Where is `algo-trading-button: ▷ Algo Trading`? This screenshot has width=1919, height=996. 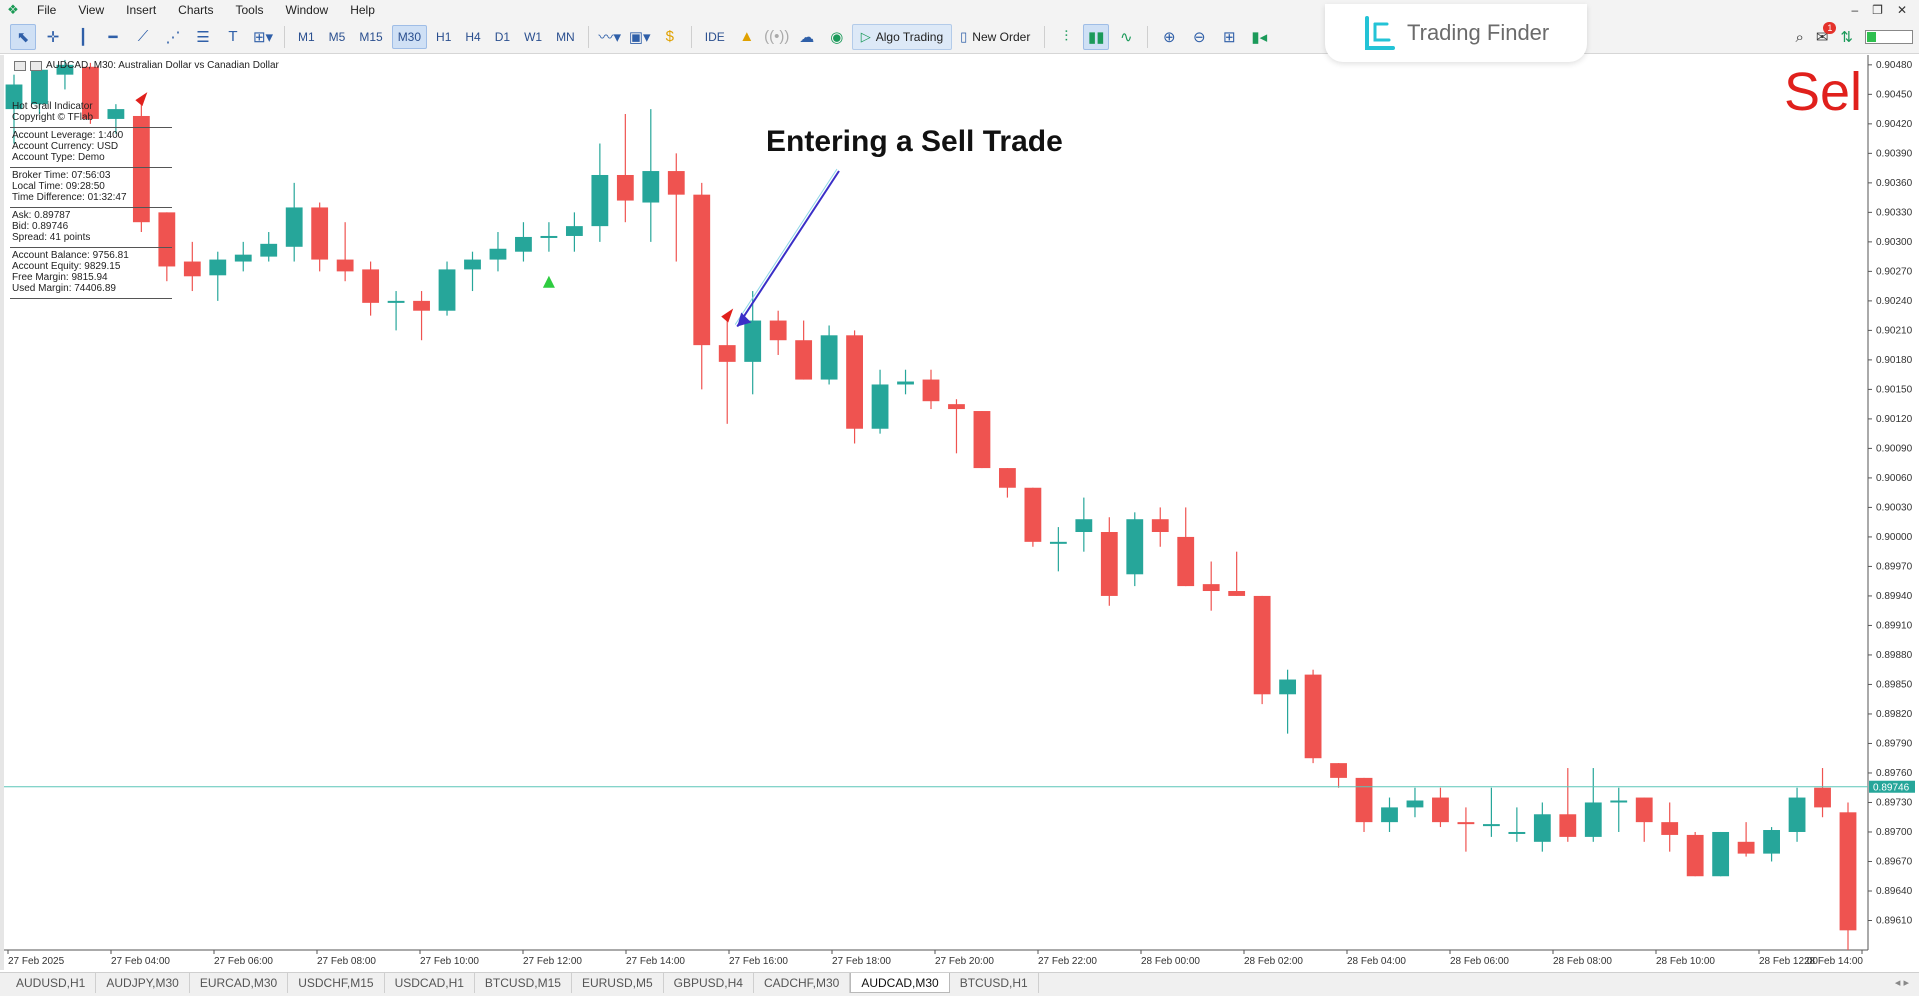 algo-trading-button: ▷ Algo Trading is located at coordinates (902, 36).